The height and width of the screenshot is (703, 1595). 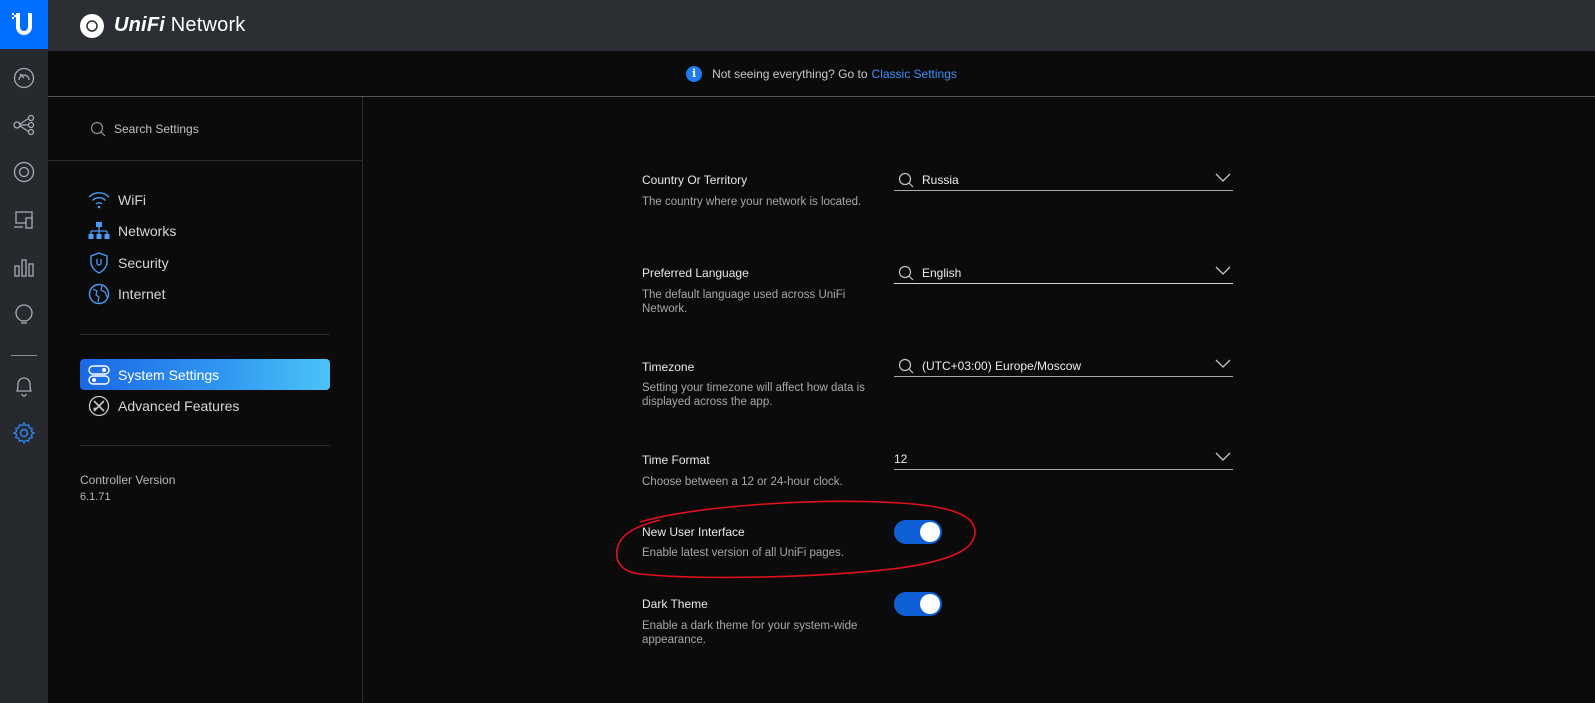 I want to click on ubiquiti-logo-icon, so click(x=24, y=24).